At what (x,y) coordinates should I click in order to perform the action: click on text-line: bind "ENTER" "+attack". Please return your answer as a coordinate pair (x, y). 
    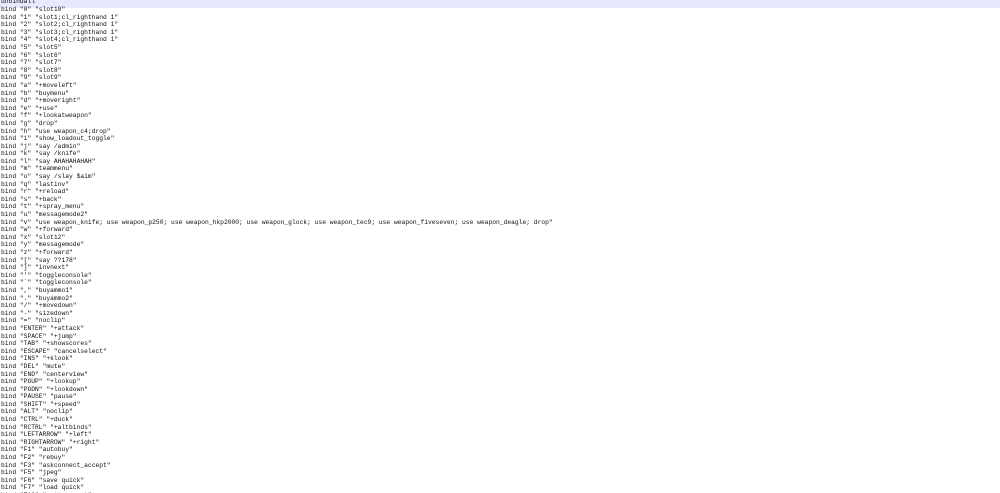
    Looking at the image, I should click on (43, 328).